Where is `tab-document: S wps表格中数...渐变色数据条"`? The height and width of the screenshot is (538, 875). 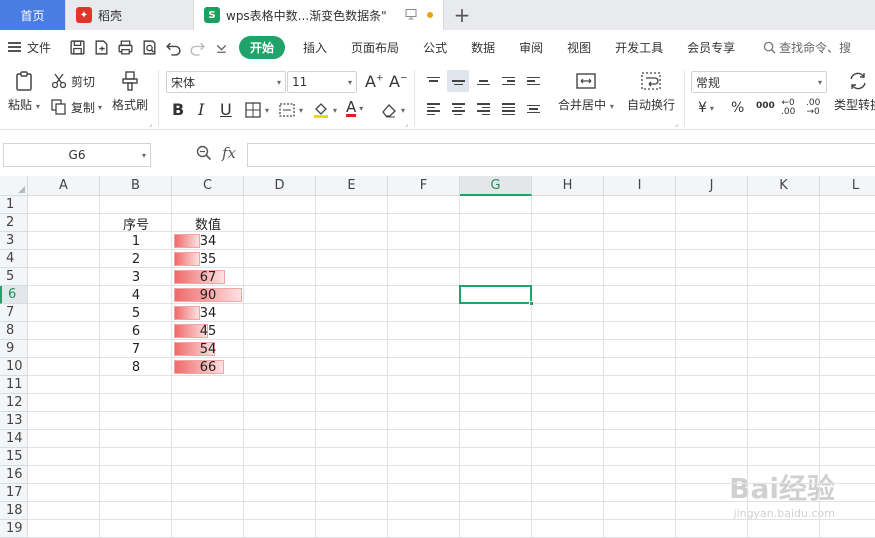
tab-document: S wps表格中数...渐变色数据条" is located at coordinates (319, 15).